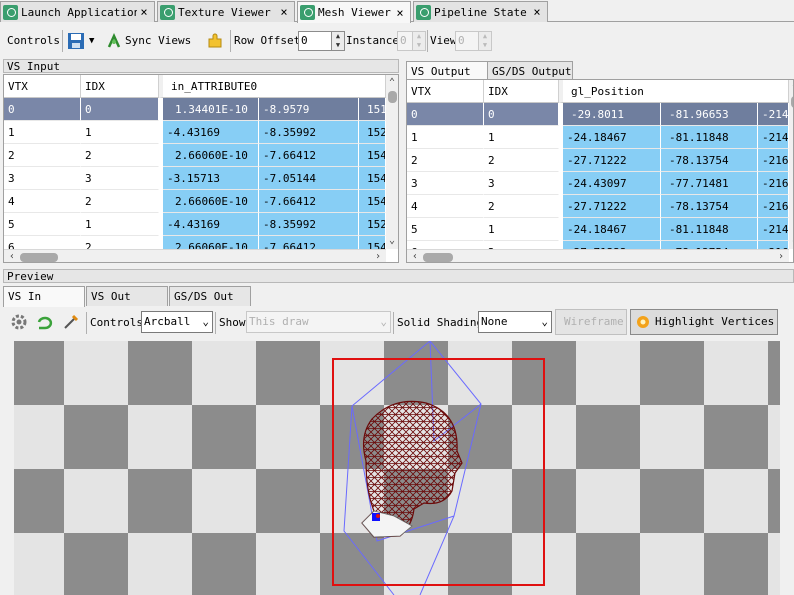  I want to click on highlight-vertices-button: Highlight Vertices, so click(704, 322).